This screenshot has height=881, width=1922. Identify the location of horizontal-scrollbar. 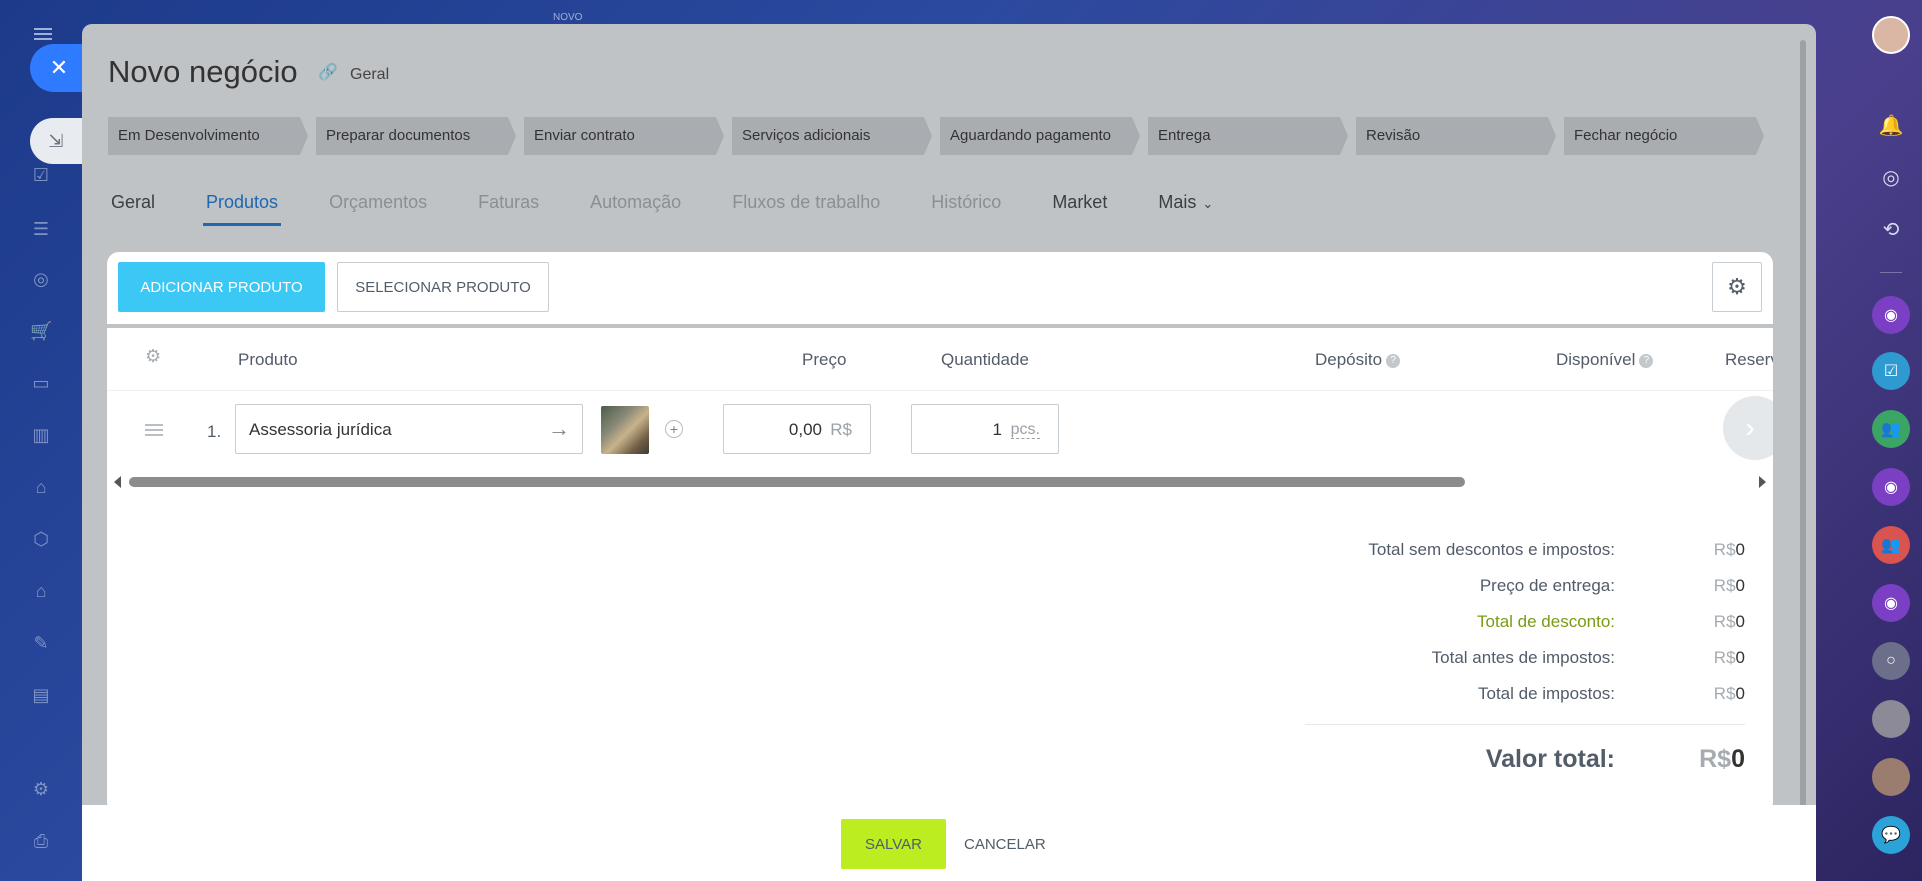
(940, 482).